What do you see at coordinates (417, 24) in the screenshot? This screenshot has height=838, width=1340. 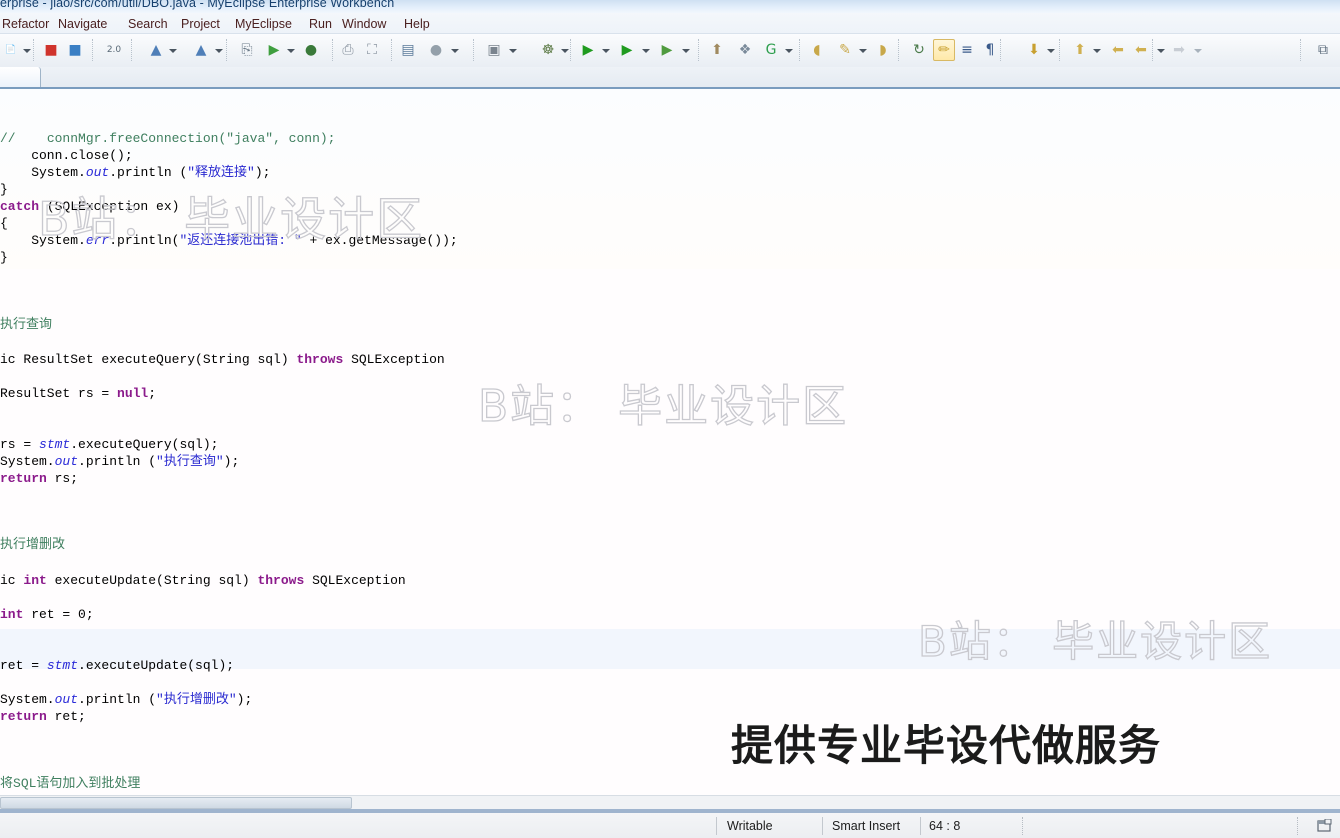 I see `menu-item-help: Help` at bounding box center [417, 24].